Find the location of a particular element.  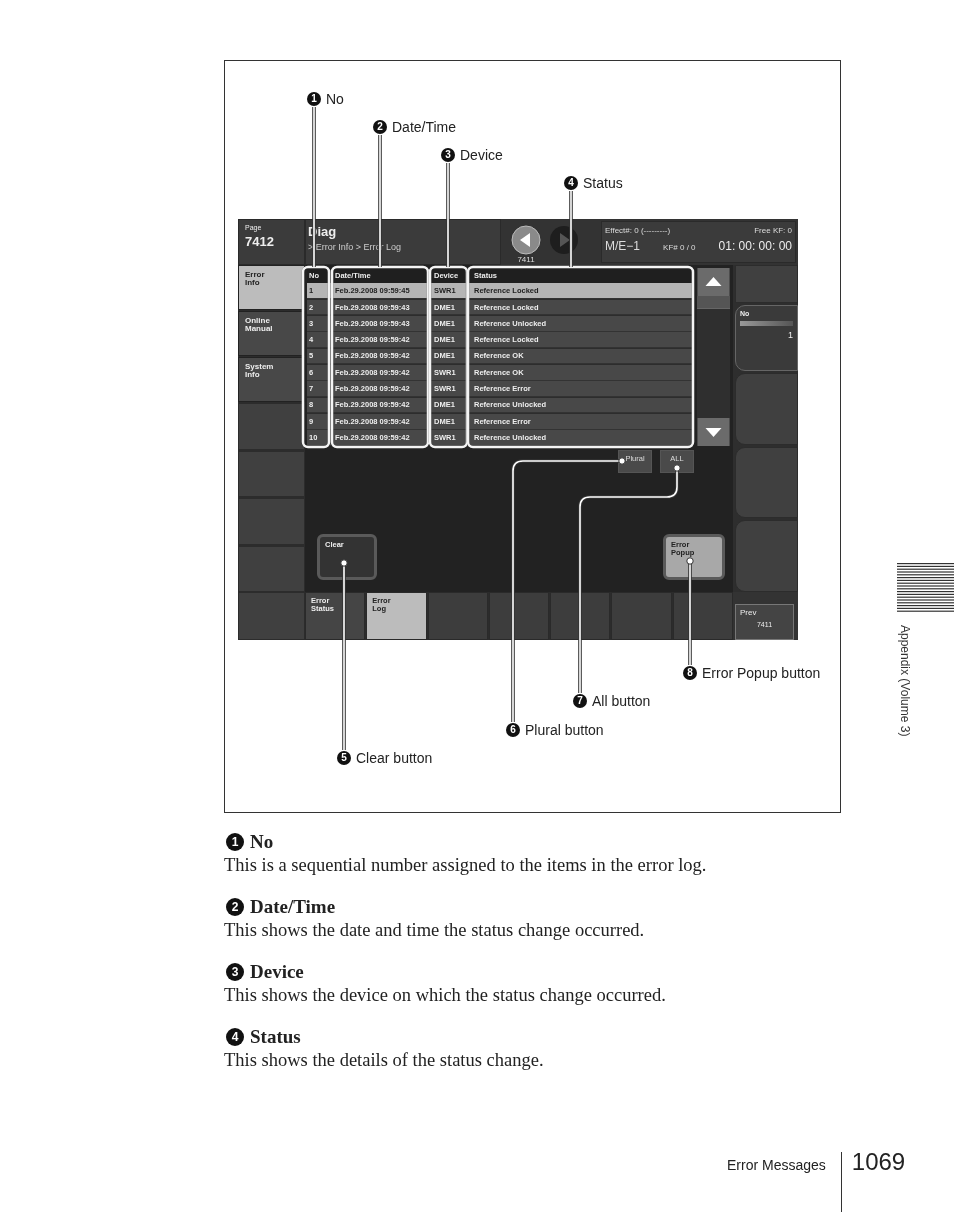

side-label: Appendix (Volume 3) is located at coordinates (905, 681).